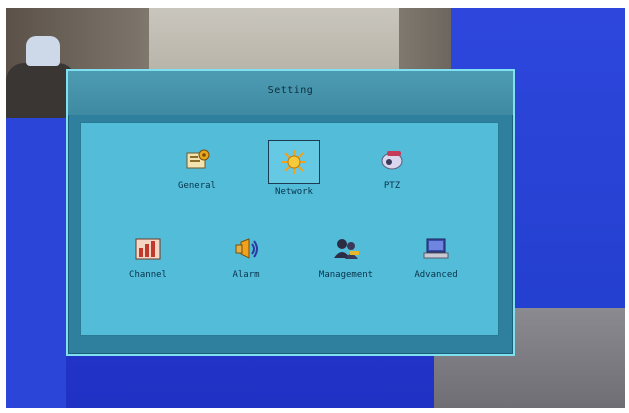 The height and width of the screenshot is (413, 629). I want to click on menu-item-channel: Channel, so click(148, 264).